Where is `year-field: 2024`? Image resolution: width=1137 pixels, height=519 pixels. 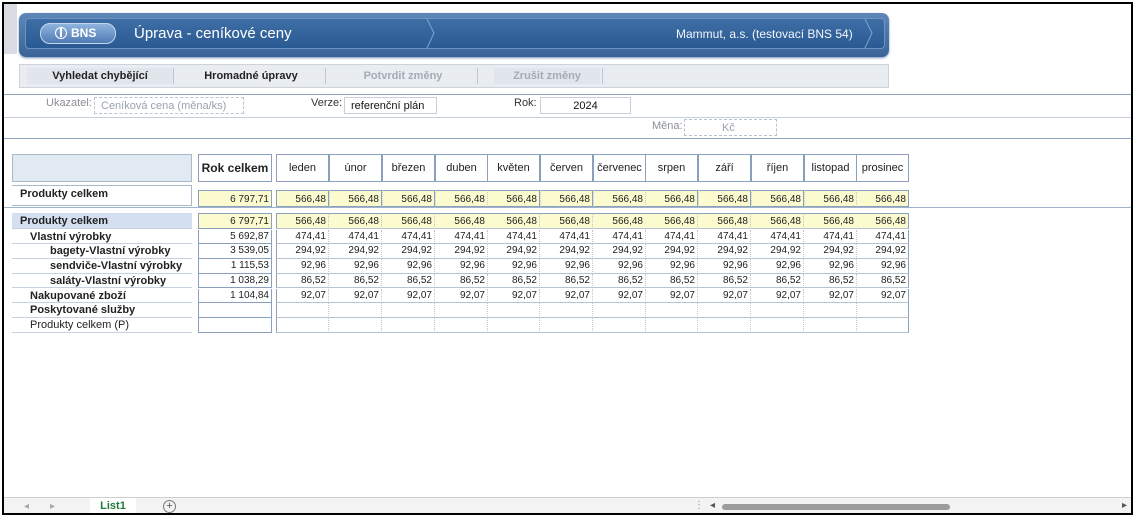 year-field: 2024 is located at coordinates (585, 105).